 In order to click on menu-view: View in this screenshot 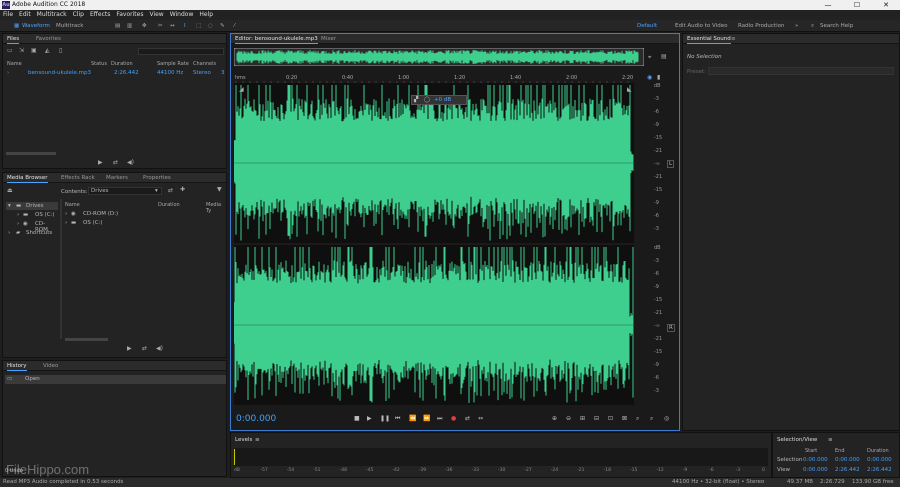, I will do `click(156, 15)`.